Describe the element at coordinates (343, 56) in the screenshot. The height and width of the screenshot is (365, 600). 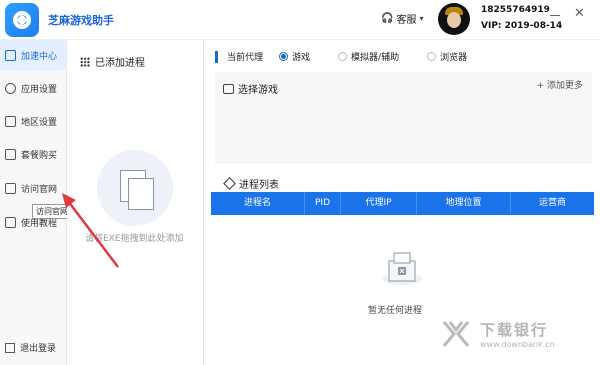
I see `radio-emulator` at that location.